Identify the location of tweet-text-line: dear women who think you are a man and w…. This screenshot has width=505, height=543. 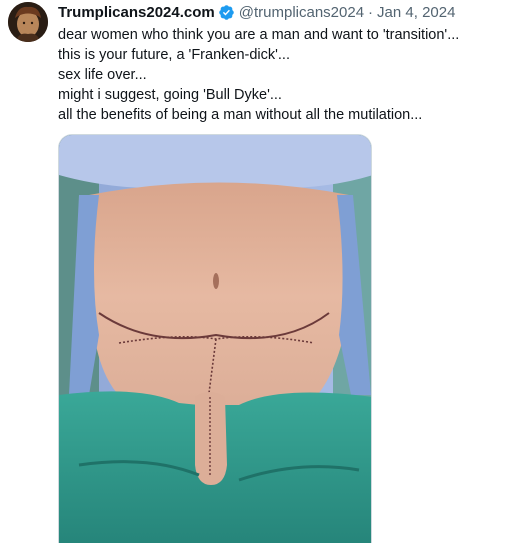
(259, 35).